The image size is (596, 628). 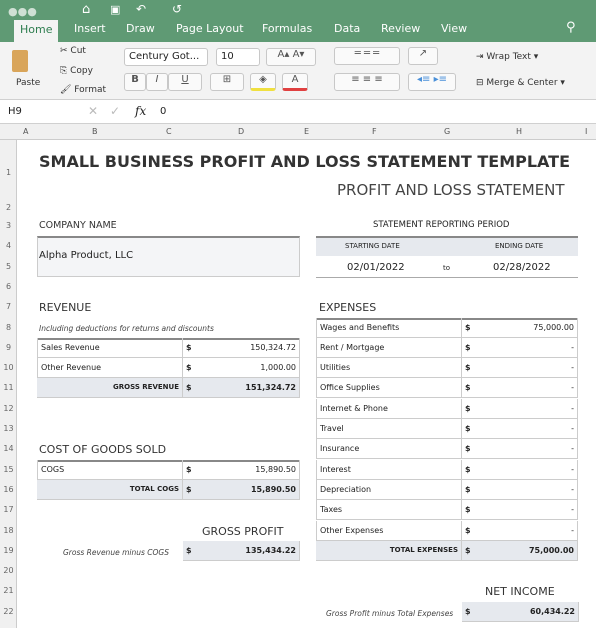 What do you see at coordinates (169, 131) in the screenshot?
I see `column-header-c: C` at bounding box center [169, 131].